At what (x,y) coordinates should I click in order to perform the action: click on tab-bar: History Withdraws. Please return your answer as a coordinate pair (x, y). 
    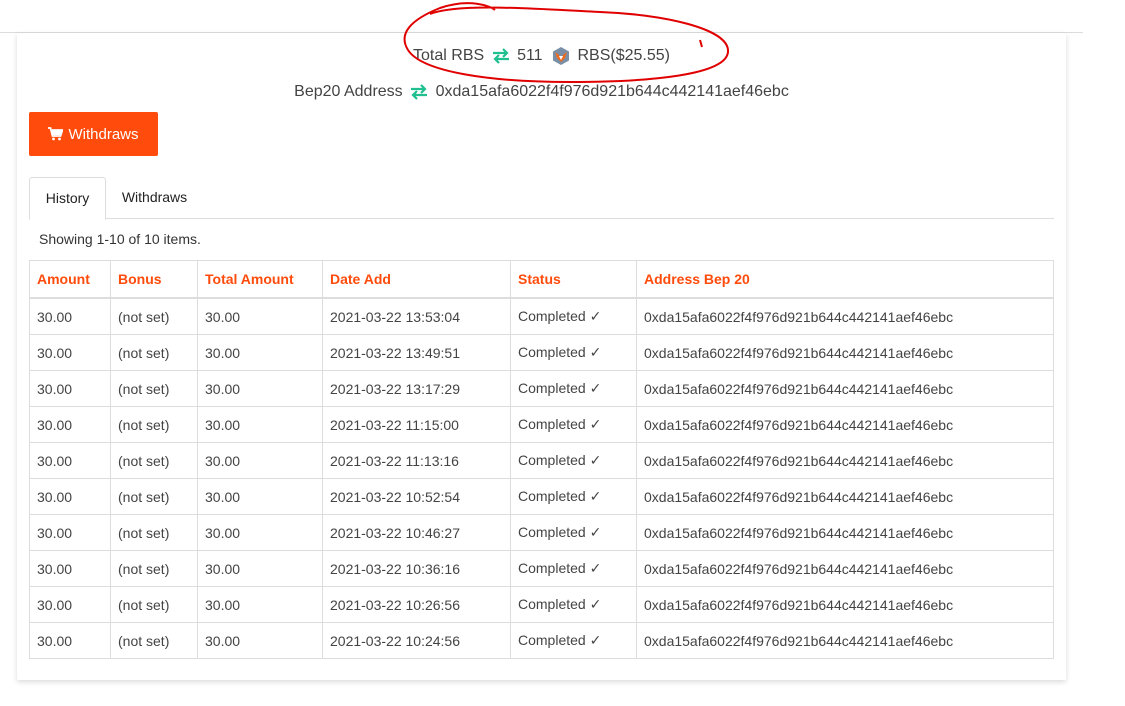
    Looking at the image, I should click on (541, 198).